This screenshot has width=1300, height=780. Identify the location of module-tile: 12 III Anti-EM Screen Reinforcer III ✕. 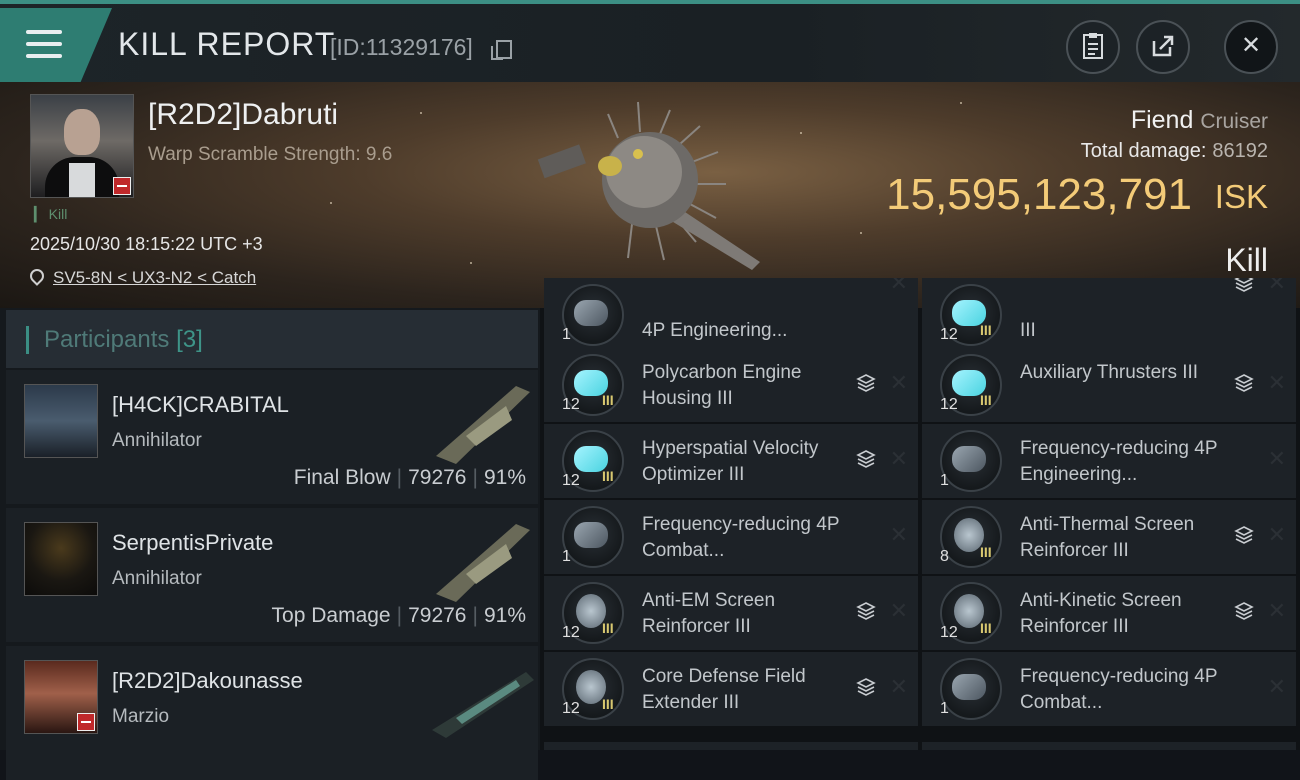
(731, 613).